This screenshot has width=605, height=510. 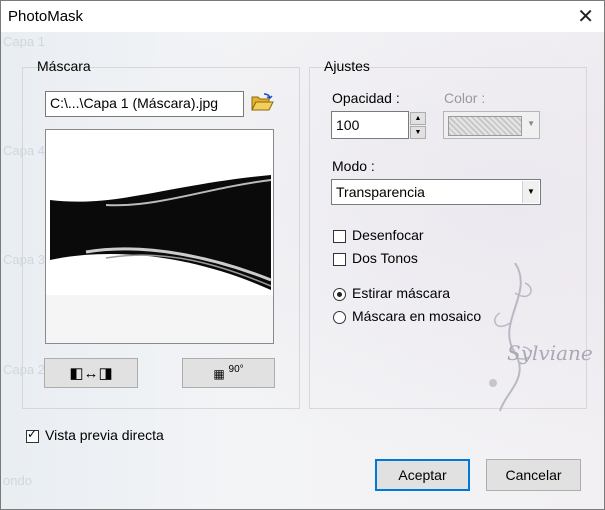 What do you see at coordinates (339, 294) in the screenshot?
I see `stretch-mask-radio` at bounding box center [339, 294].